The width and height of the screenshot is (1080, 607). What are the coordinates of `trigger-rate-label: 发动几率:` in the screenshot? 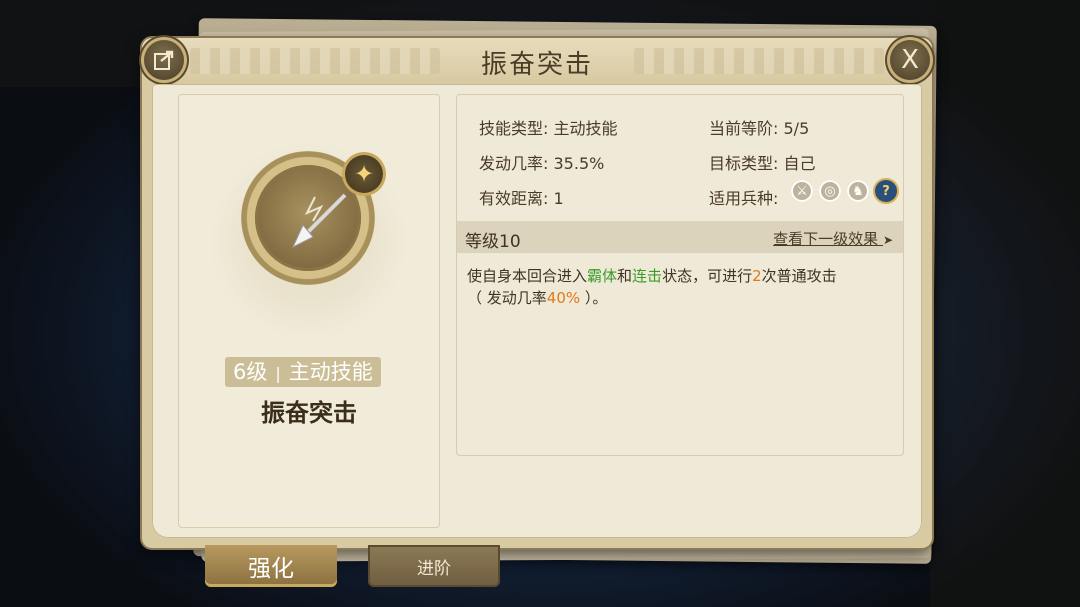 It's located at (514, 163).